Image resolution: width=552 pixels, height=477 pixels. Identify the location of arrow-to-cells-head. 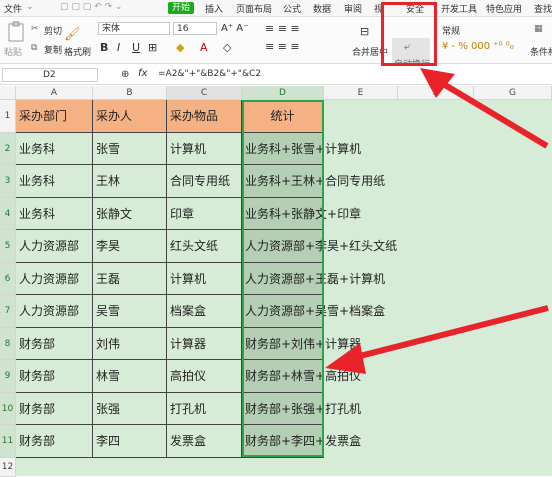
(345, 358).